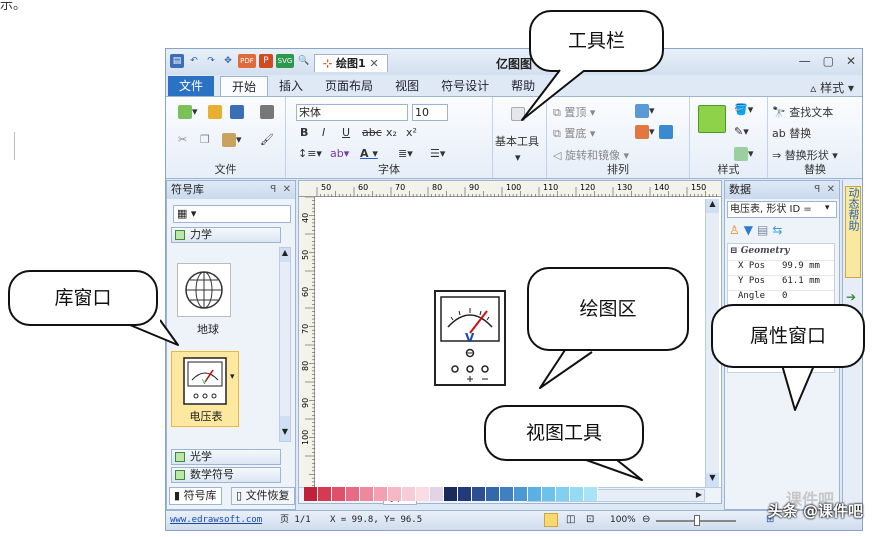  Describe the element at coordinates (608, 309) in the screenshot. I see `callout-drawing-area: 绘图区` at that location.